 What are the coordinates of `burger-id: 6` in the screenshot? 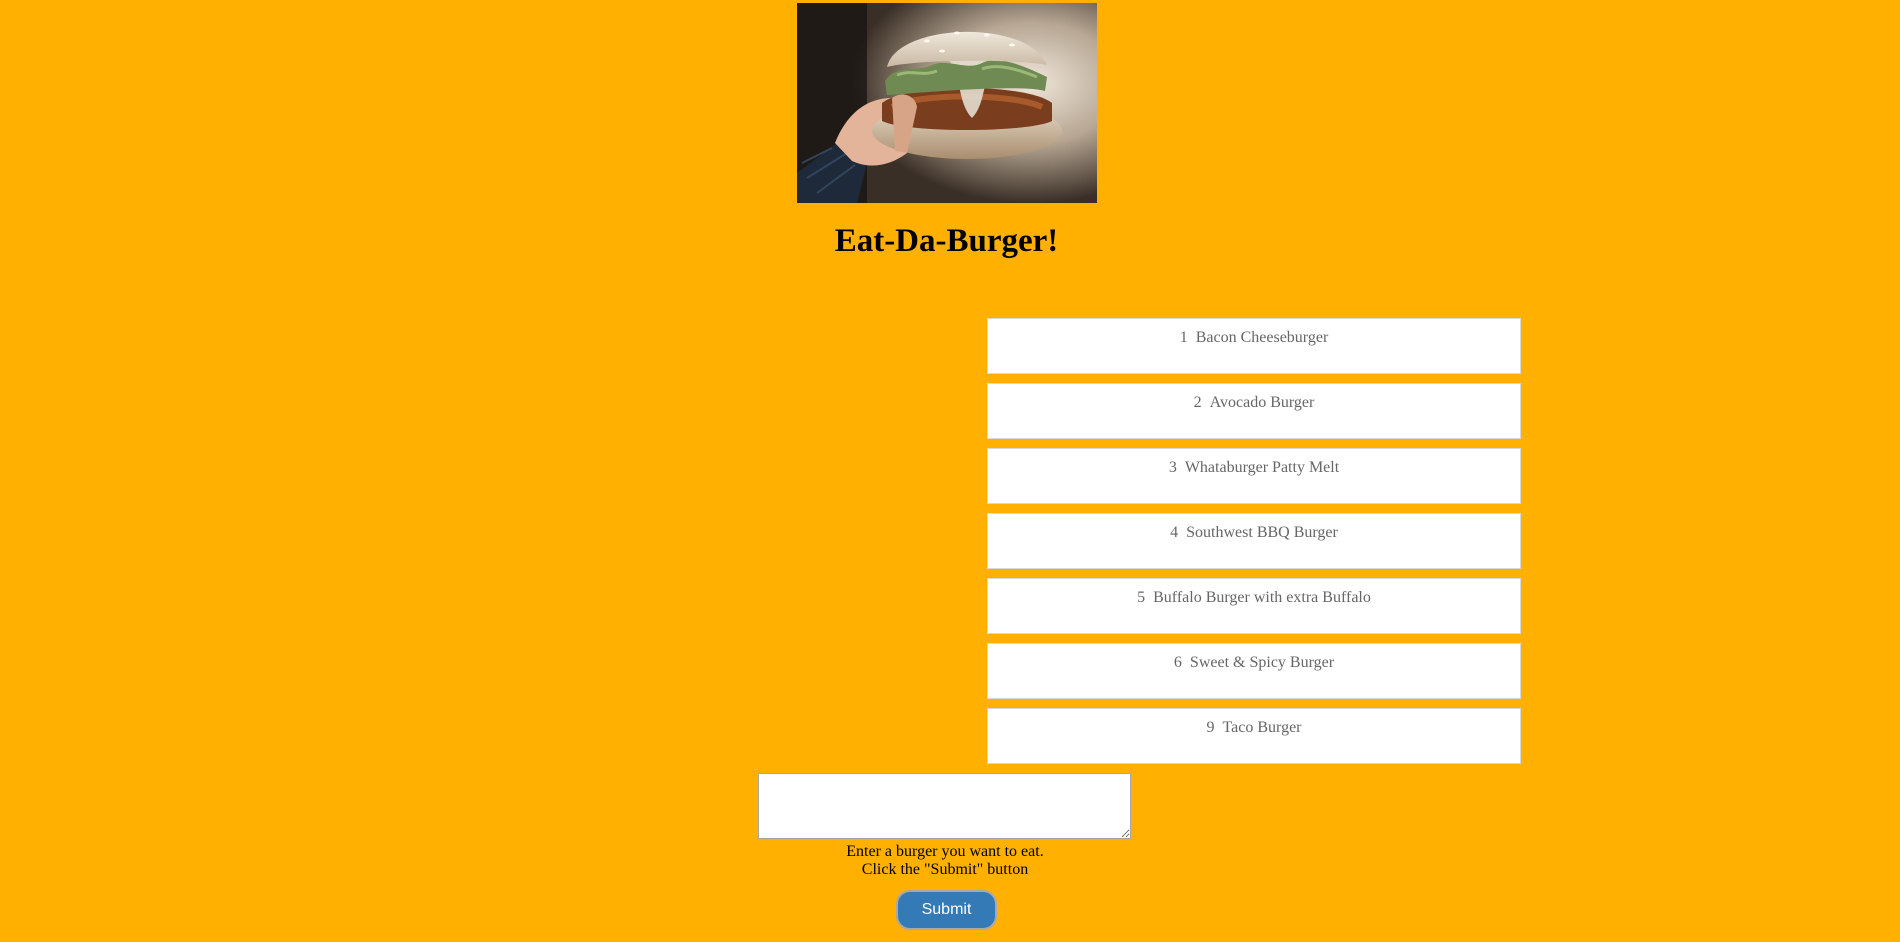 It's located at (1177, 662).